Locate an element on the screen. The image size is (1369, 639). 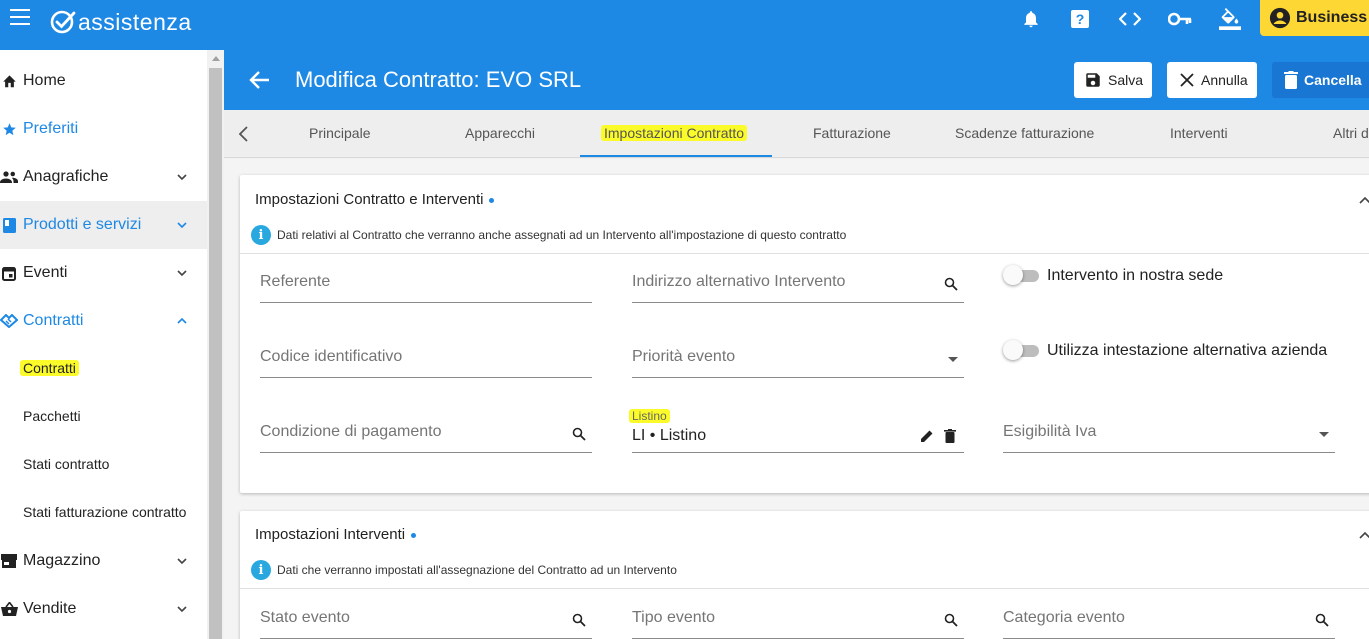
section-title-text: Impostazioni Interventi is located at coordinates (330, 534).